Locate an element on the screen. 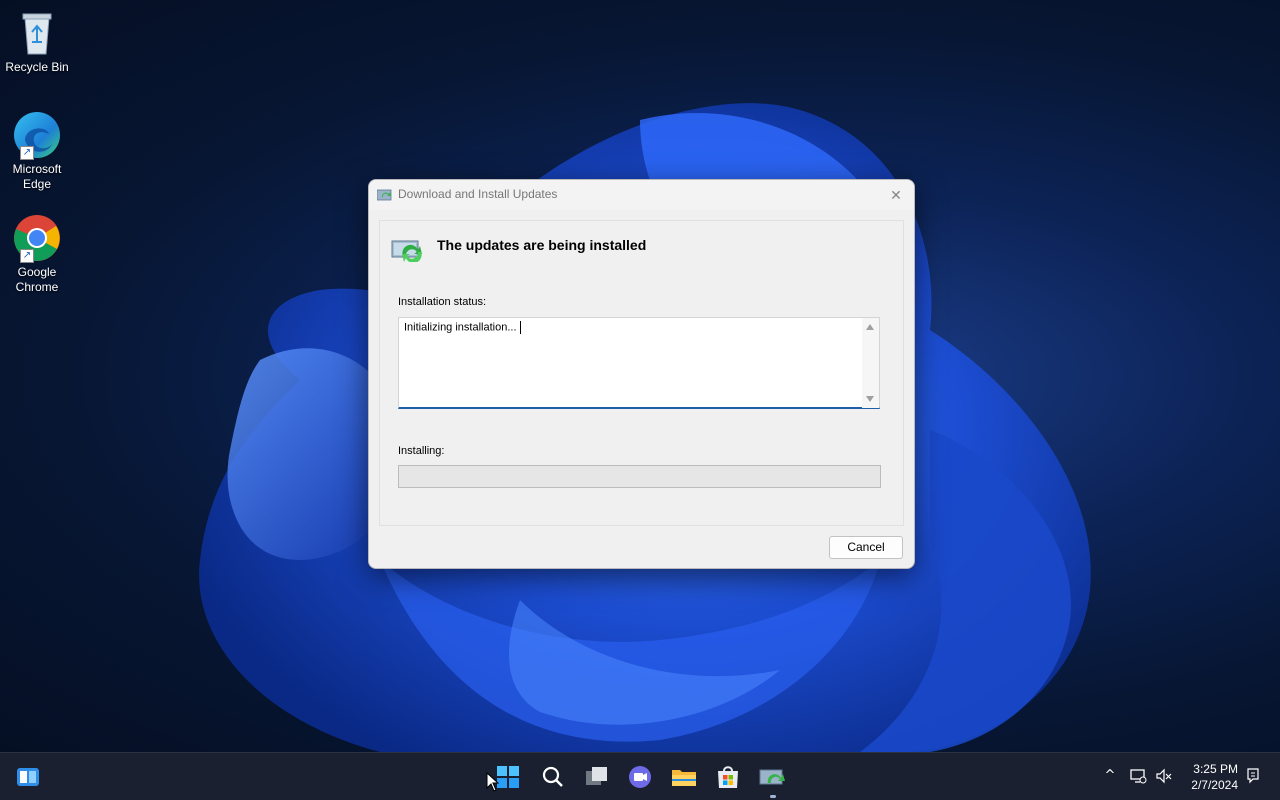 This screenshot has height=800, width=1280. desktop-icon-label: Google Chrome is located at coordinates (37, 279).